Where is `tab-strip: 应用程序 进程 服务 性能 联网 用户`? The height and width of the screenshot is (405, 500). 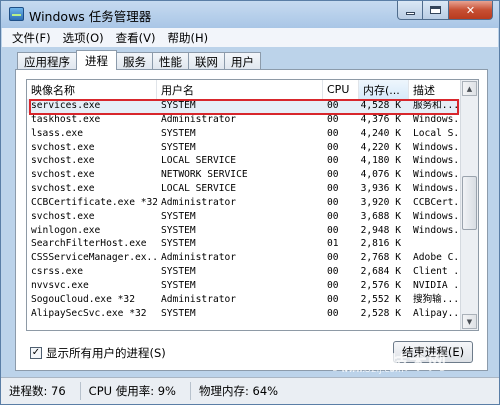
tab-strip: 应用程序 进程 服务 性能 联网 用户 is located at coordinates (139, 60).